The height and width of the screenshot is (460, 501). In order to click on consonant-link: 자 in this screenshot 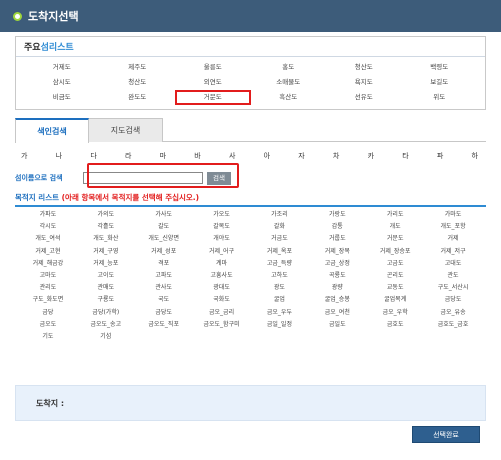, I will do `click(301, 157)`.